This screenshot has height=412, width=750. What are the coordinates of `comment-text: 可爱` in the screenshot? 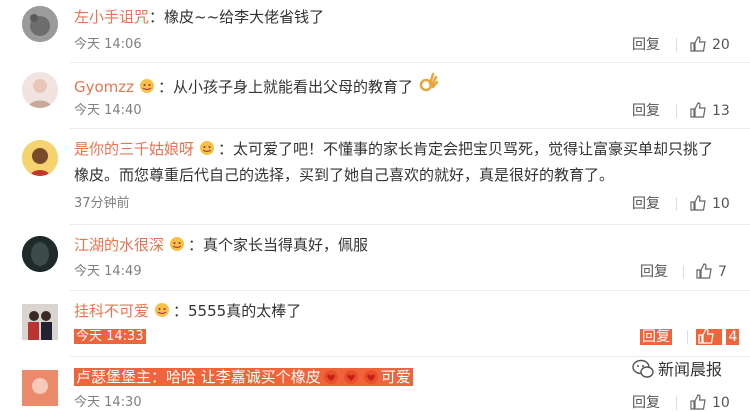 It's located at (395, 377).